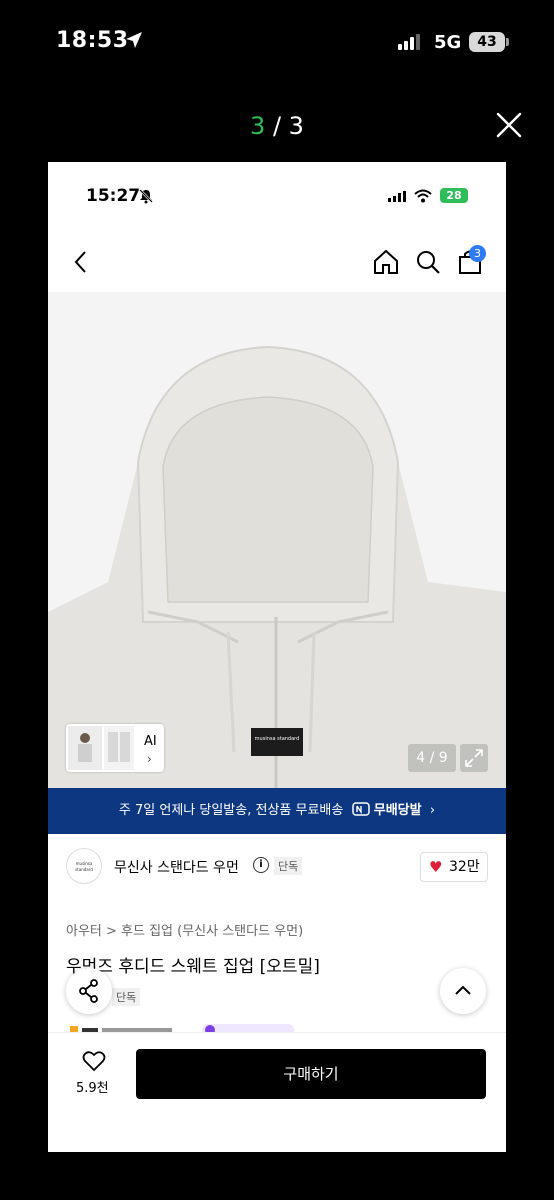  I want to click on share-button, so click(89, 991).